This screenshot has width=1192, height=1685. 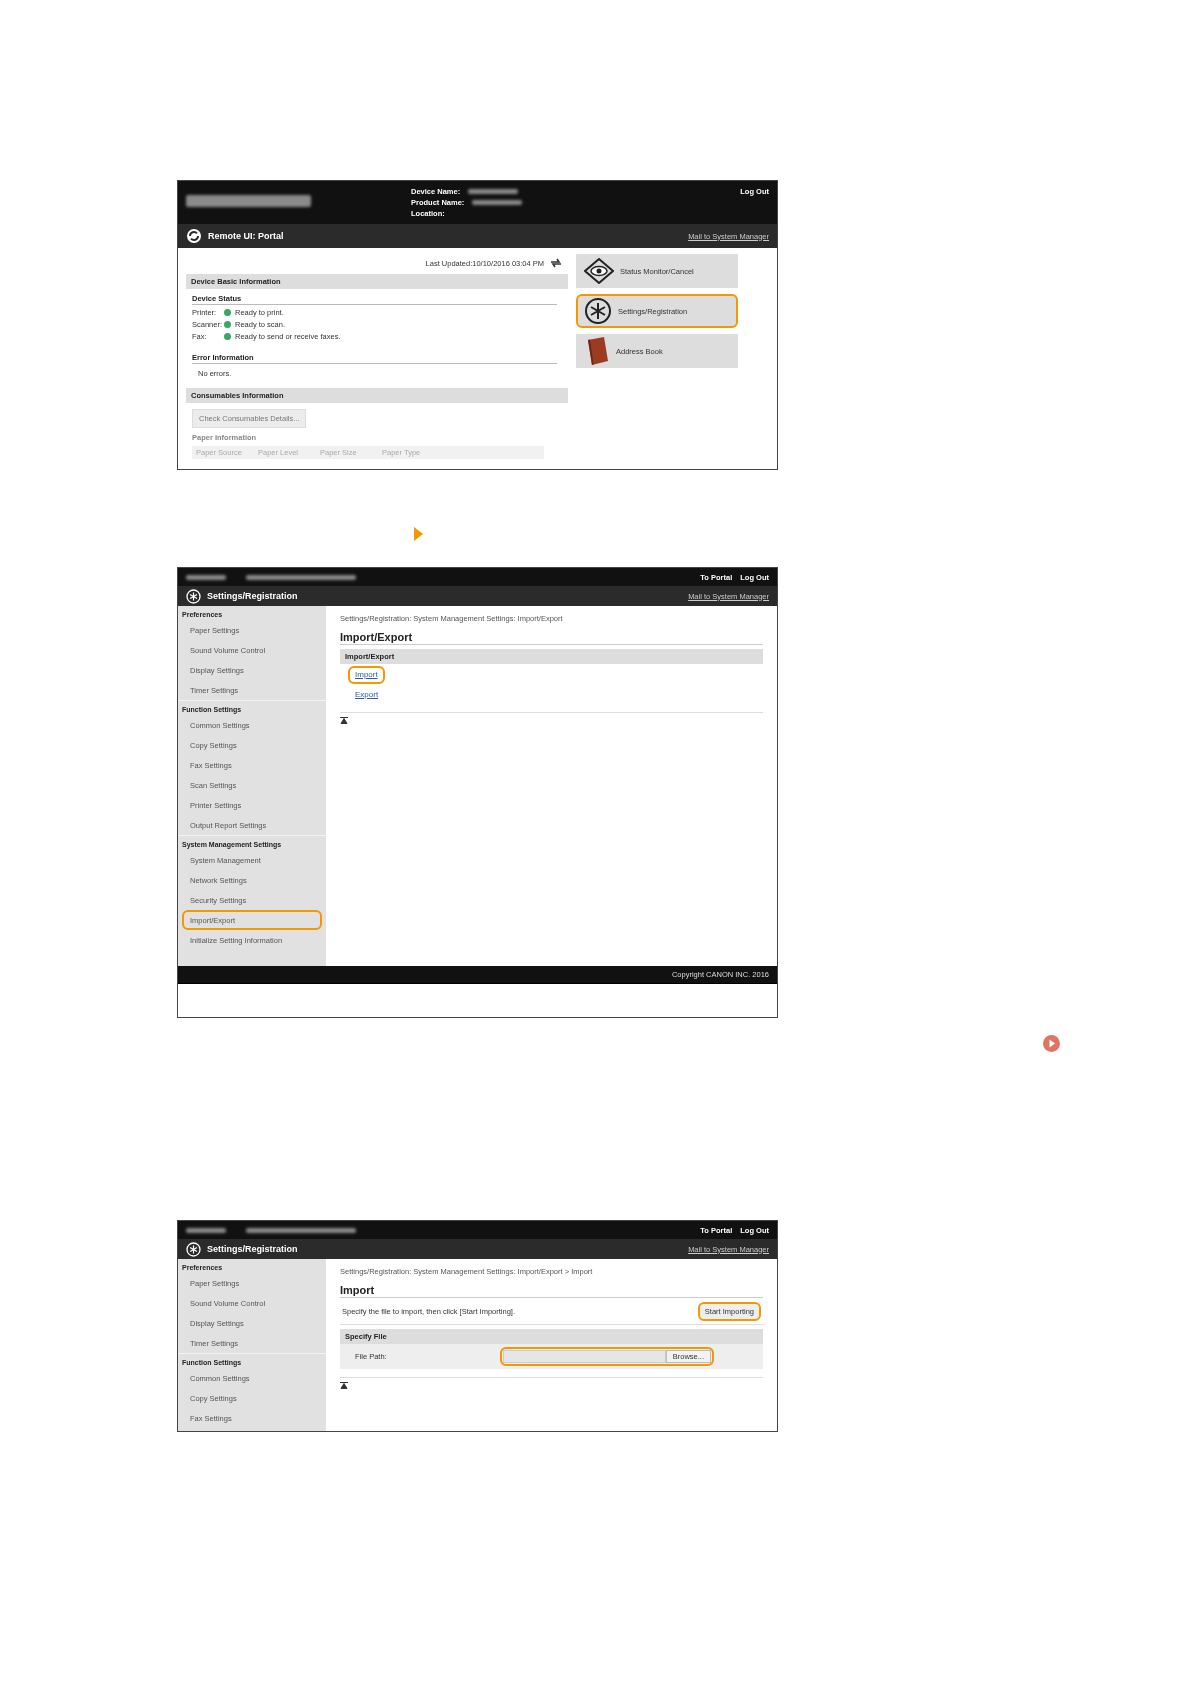 I want to click on page-heading: Import/Export, so click(x=551, y=638).